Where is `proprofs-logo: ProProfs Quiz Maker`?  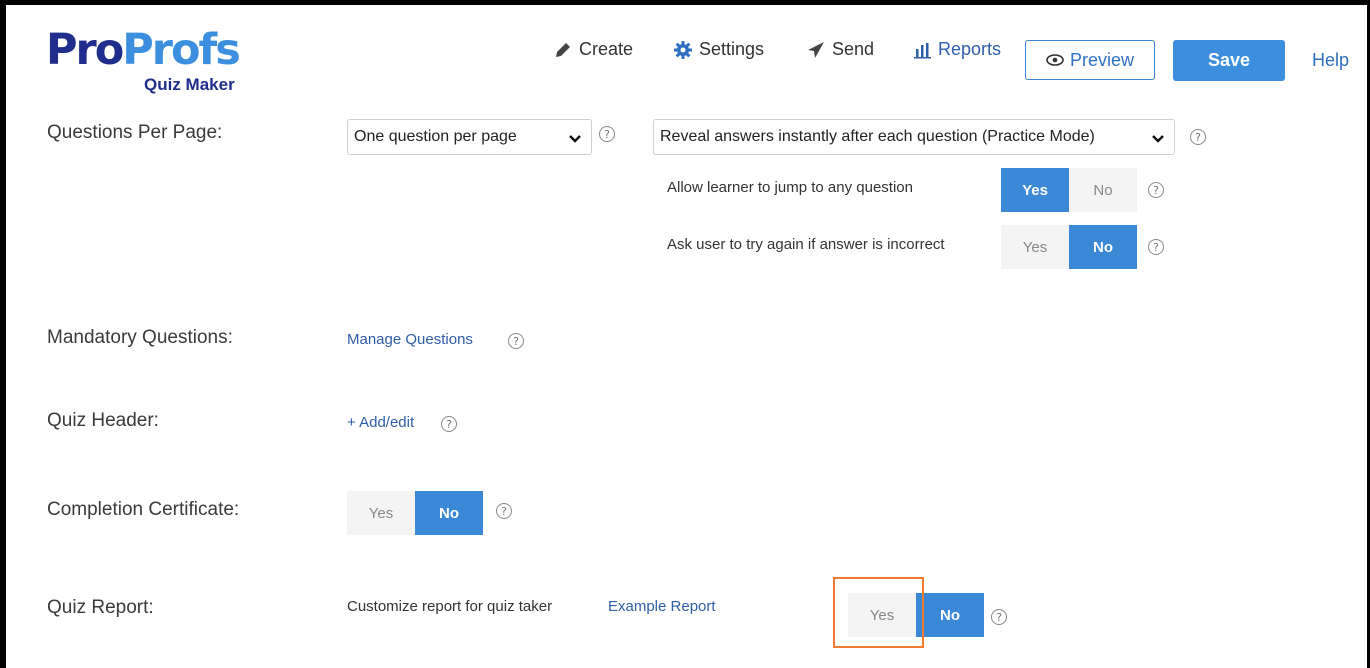 proprofs-logo: ProProfs Quiz Maker is located at coordinates (156, 65).